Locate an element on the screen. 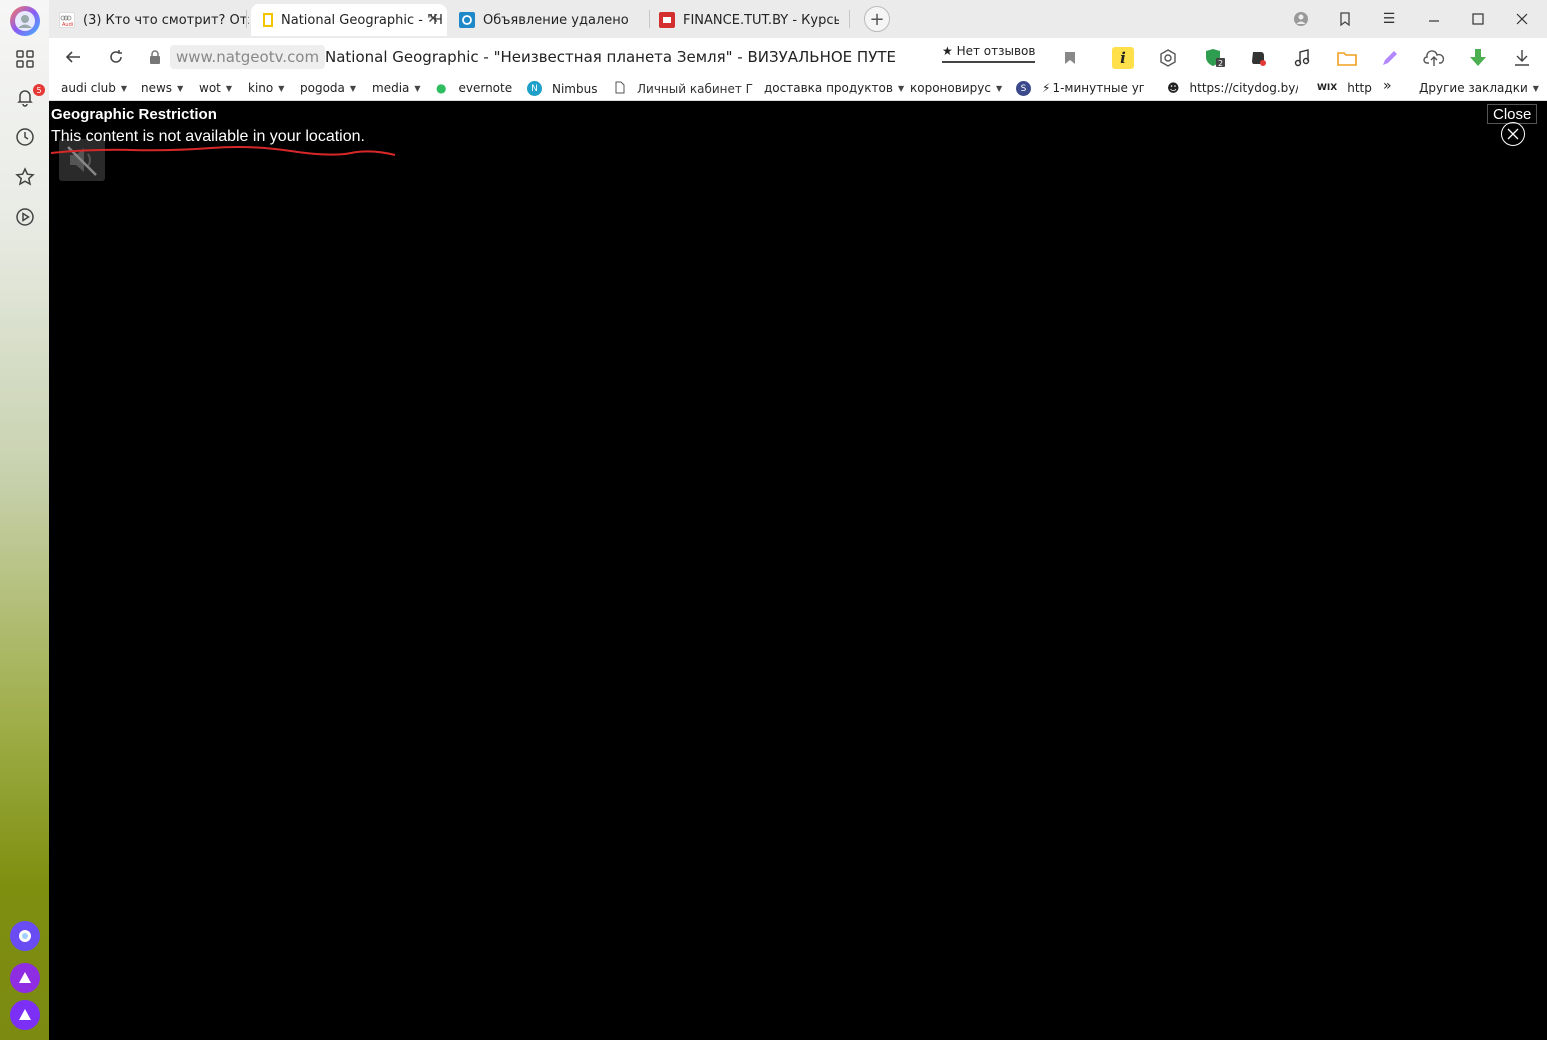  tab-natgeo: National Geographic - "Н ✕ is located at coordinates (349, 20).